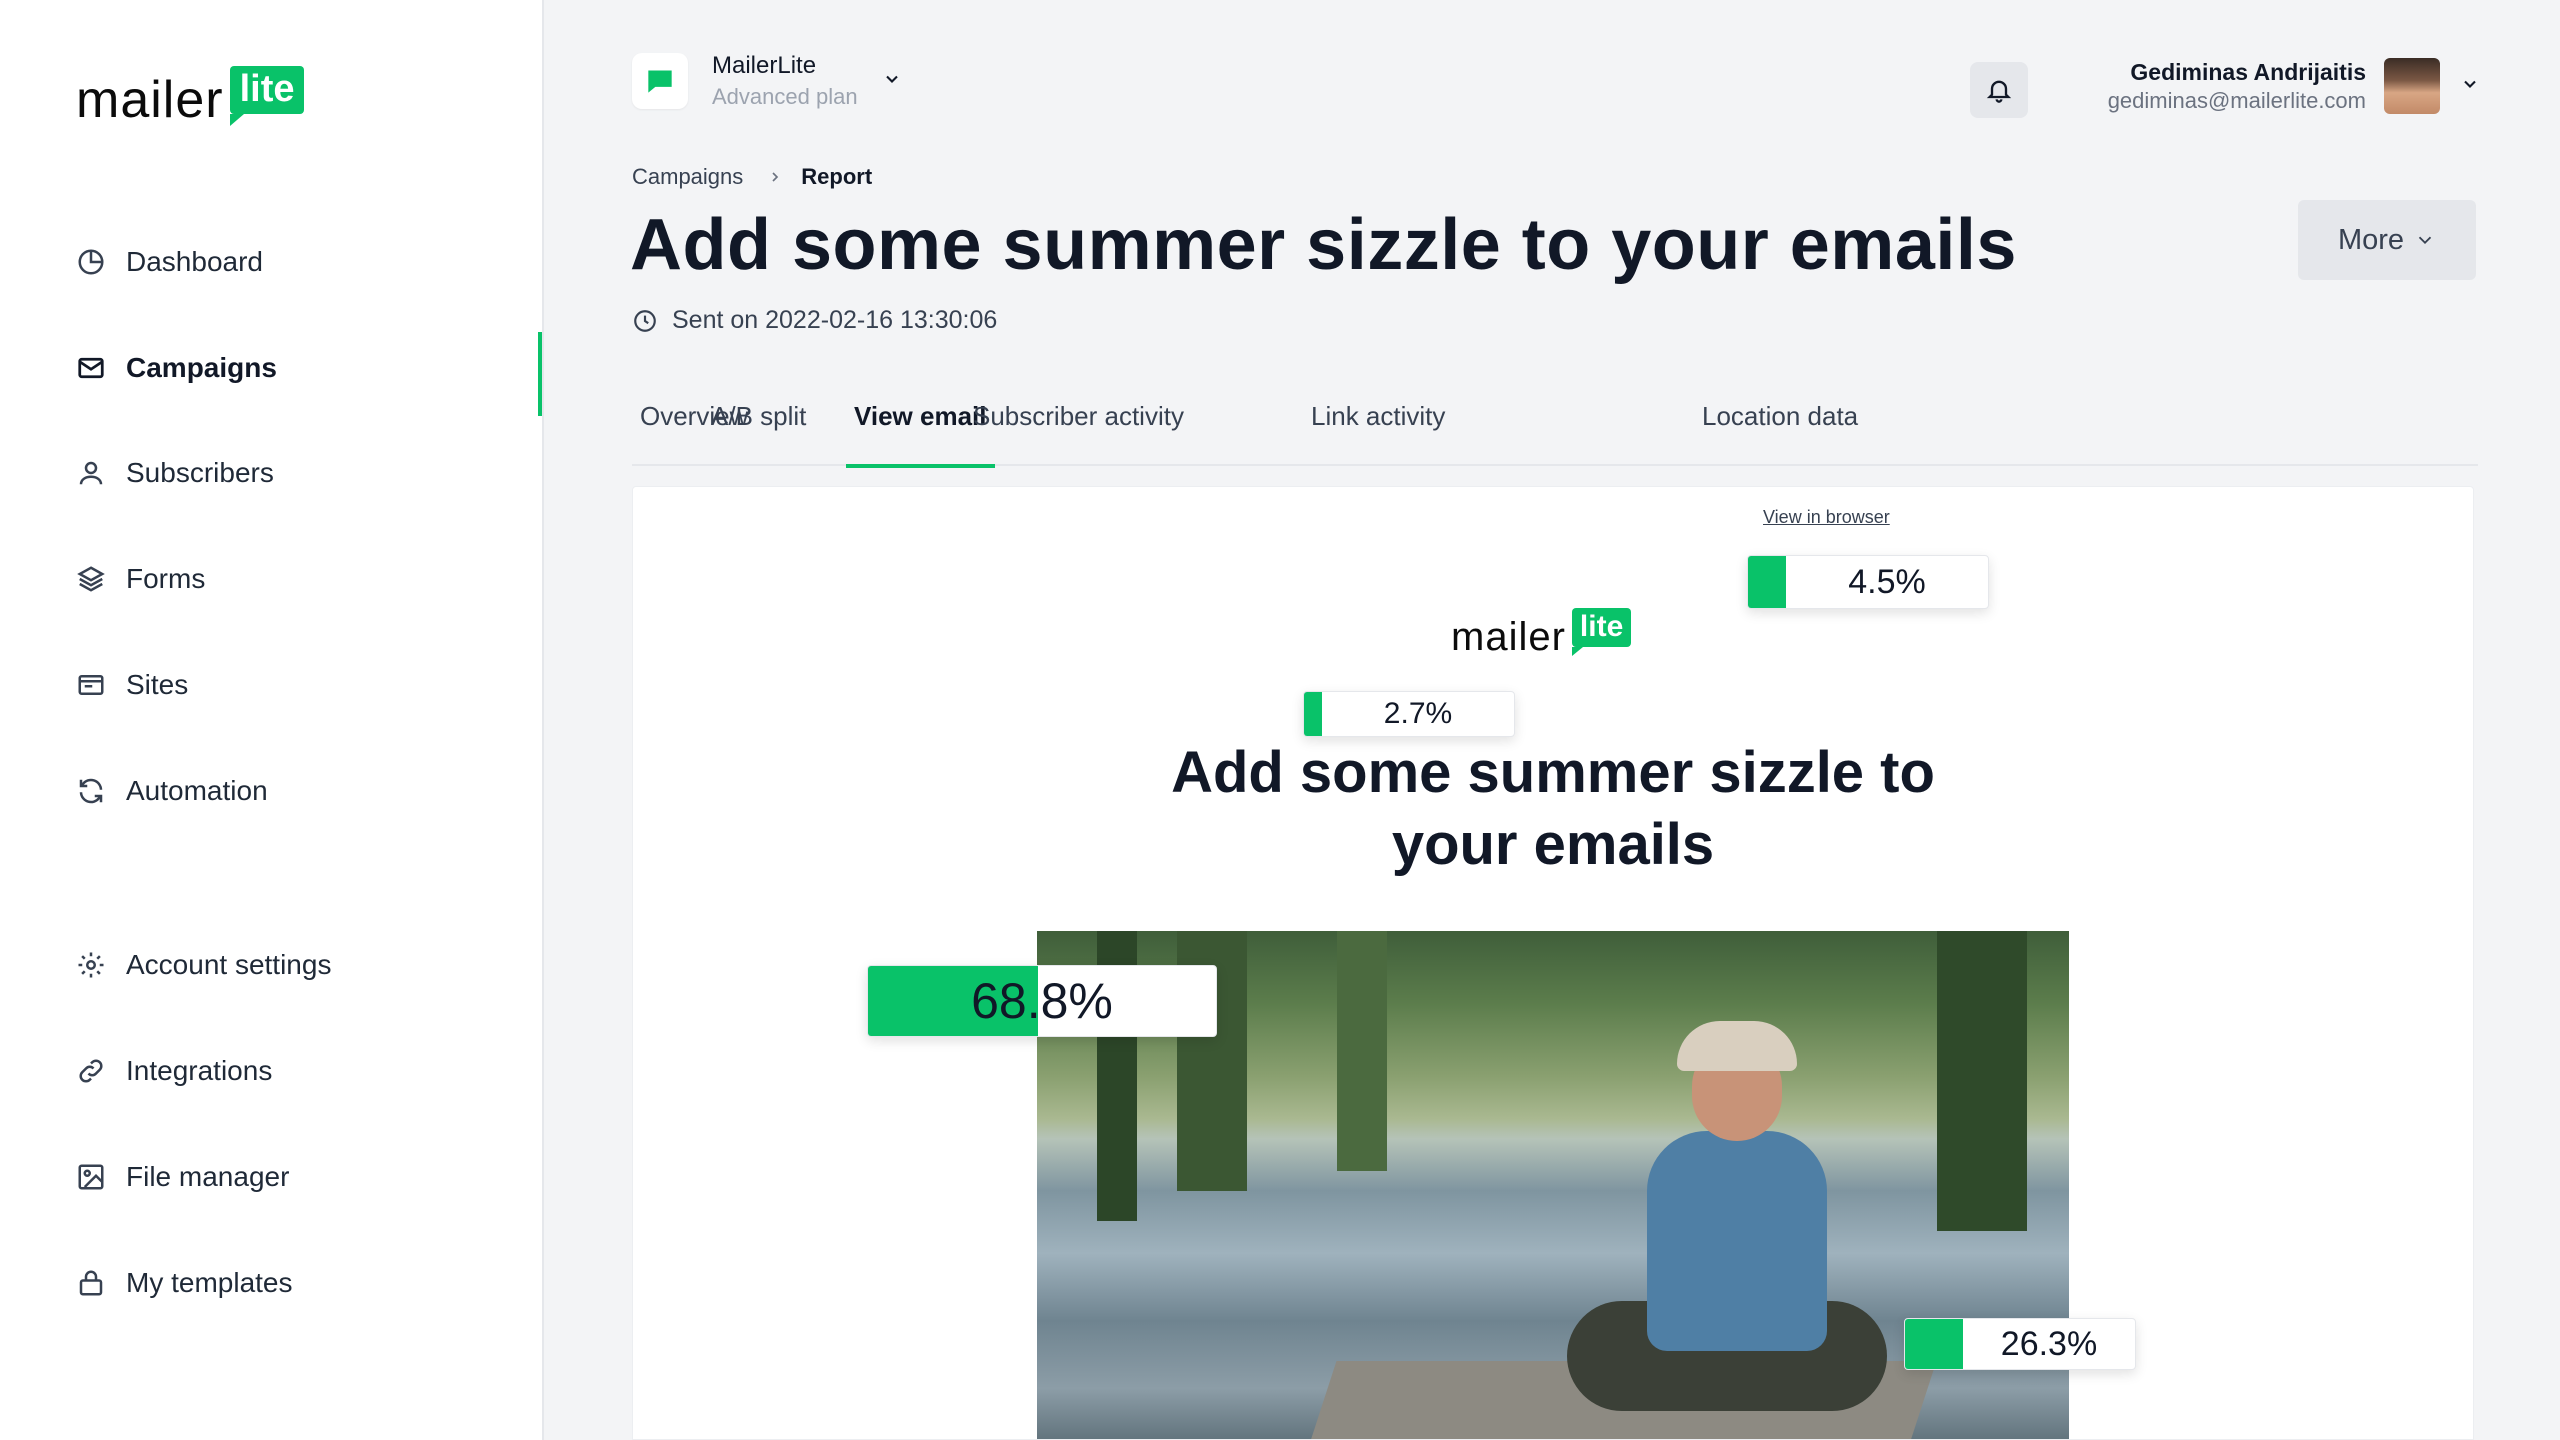 The width and height of the screenshot is (2560, 1440). Describe the element at coordinates (1780, 430) in the screenshot. I see `tab-location-data: Location data` at that location.